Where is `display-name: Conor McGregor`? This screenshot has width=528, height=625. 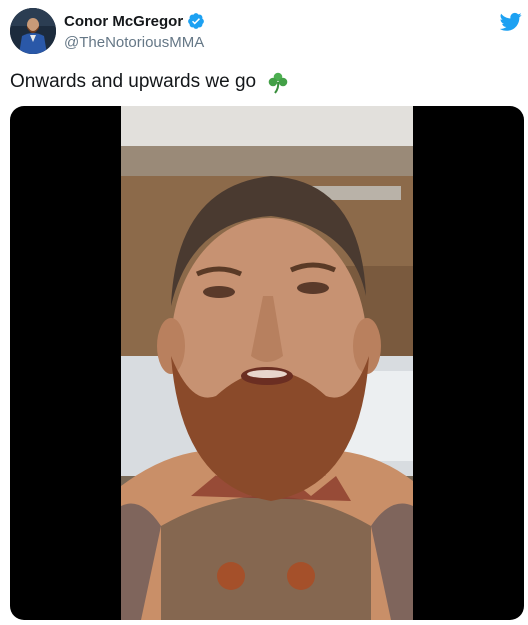 display-name: Conor McGregor is located at coordinates (123, 21).